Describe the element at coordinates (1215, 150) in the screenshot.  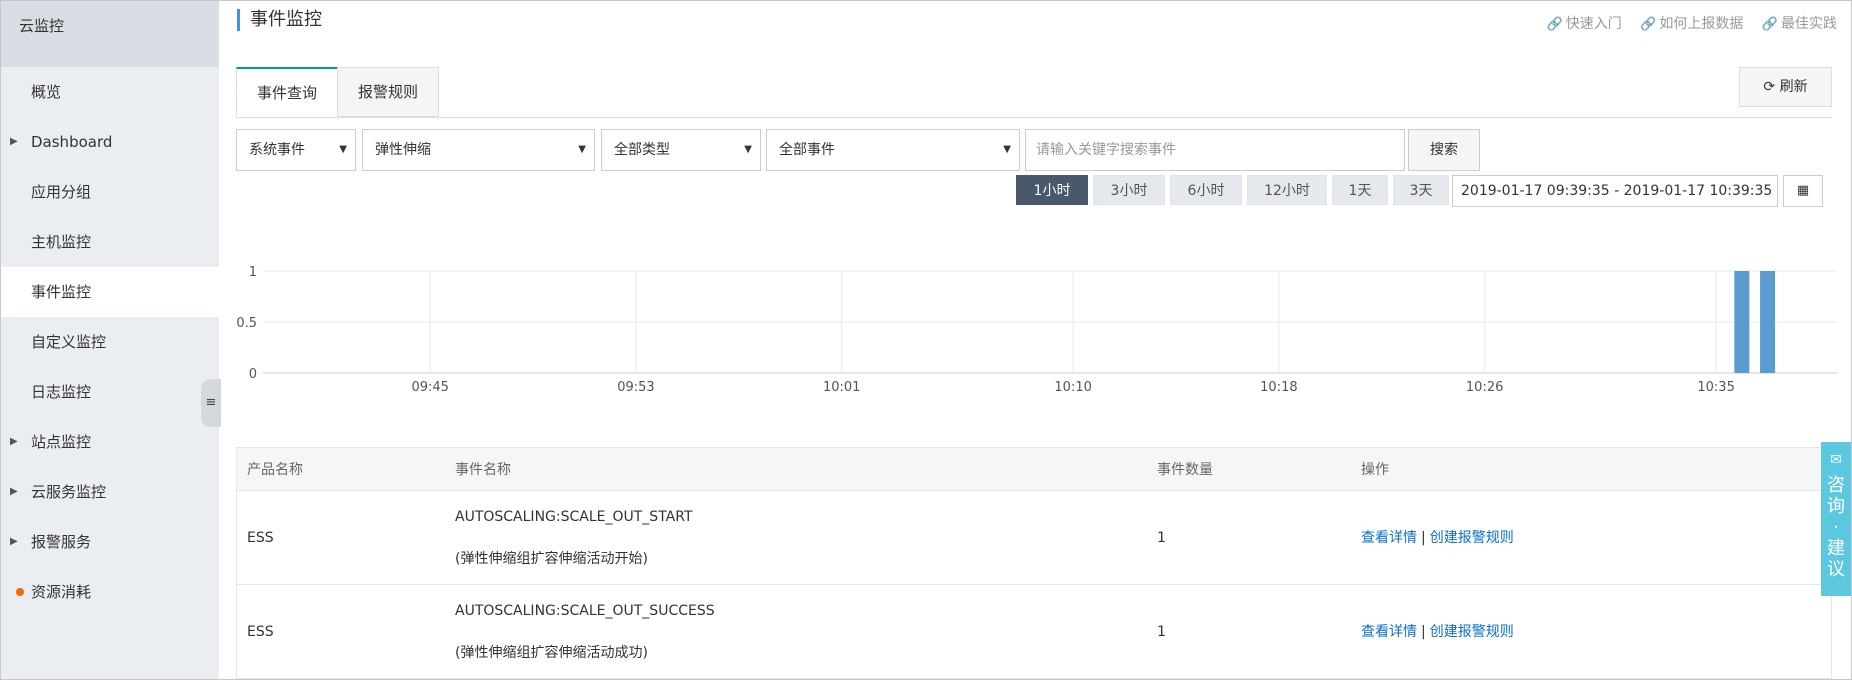
I see `search-input` at that location.